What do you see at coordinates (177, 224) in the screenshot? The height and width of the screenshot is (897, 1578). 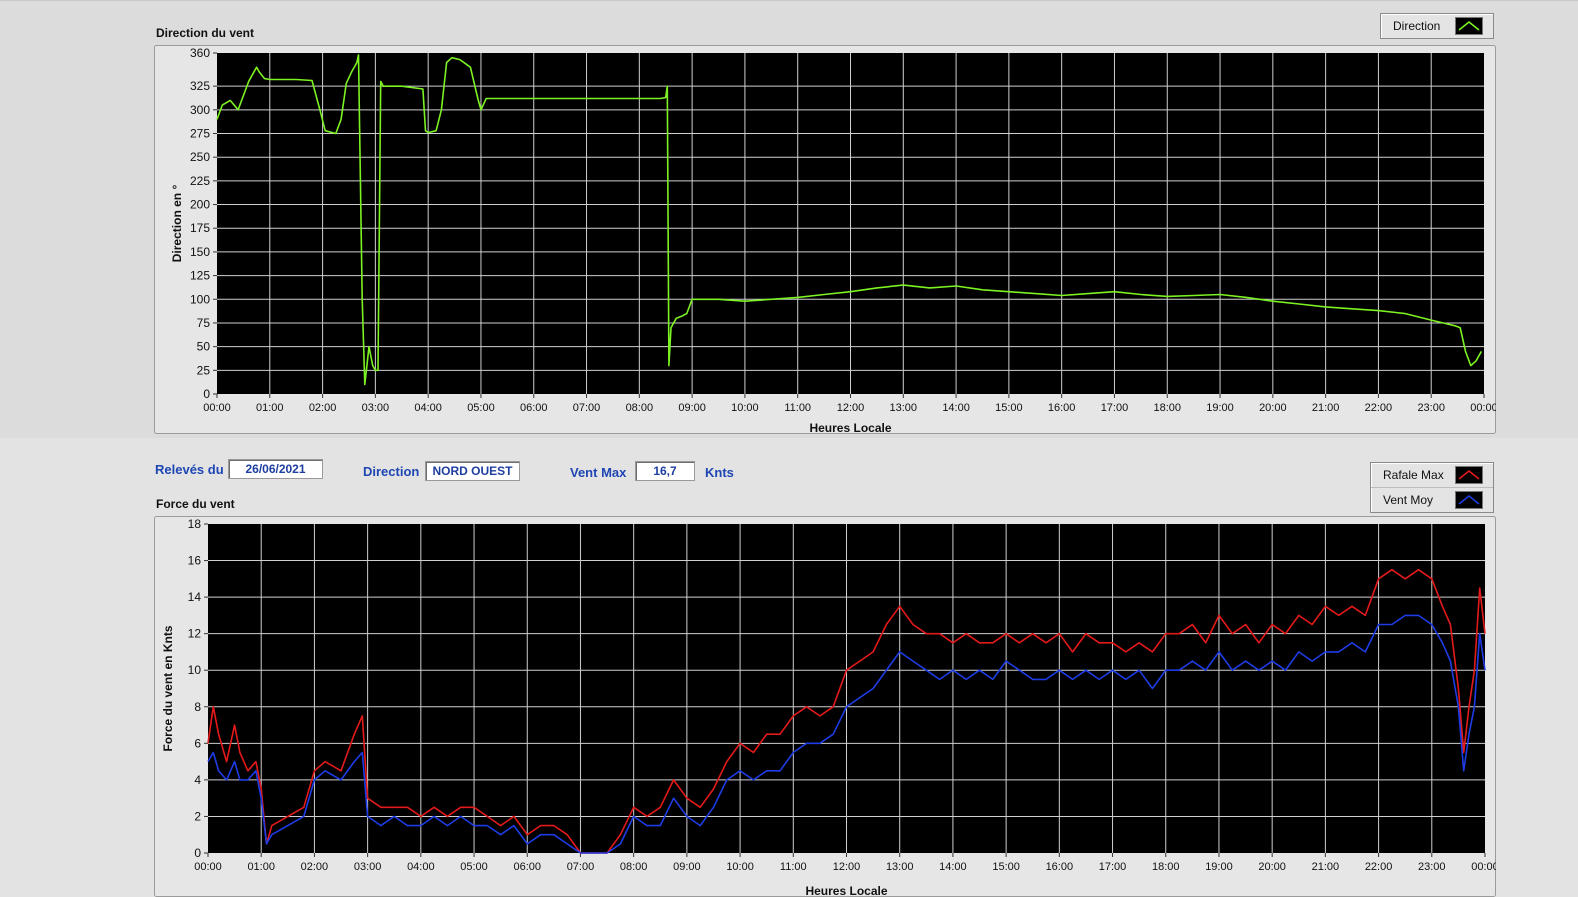 I see `y-axis-label: Direction en °` at bounding box center [177, 224].